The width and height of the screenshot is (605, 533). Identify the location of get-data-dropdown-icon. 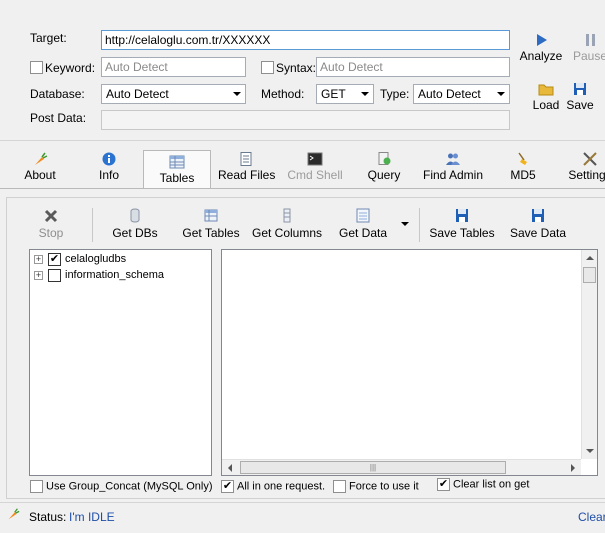
(405, 224).